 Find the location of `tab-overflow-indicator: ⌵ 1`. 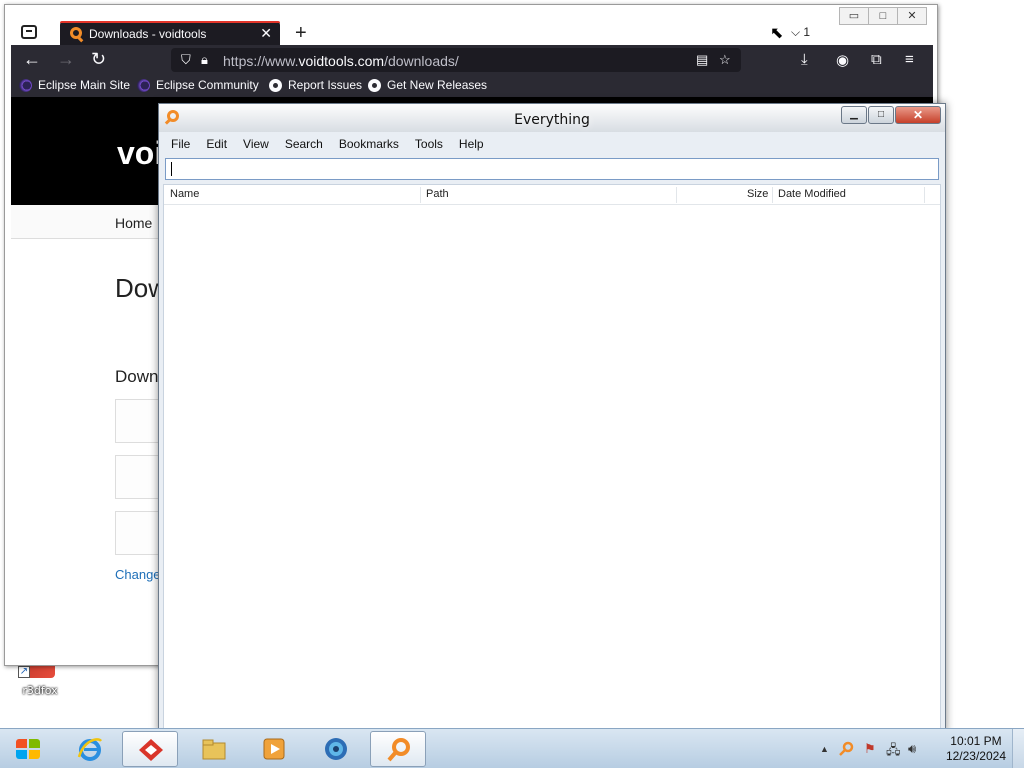

tab-overflow-indicator: ⌵ 1 is located at coordinates (800, 32).